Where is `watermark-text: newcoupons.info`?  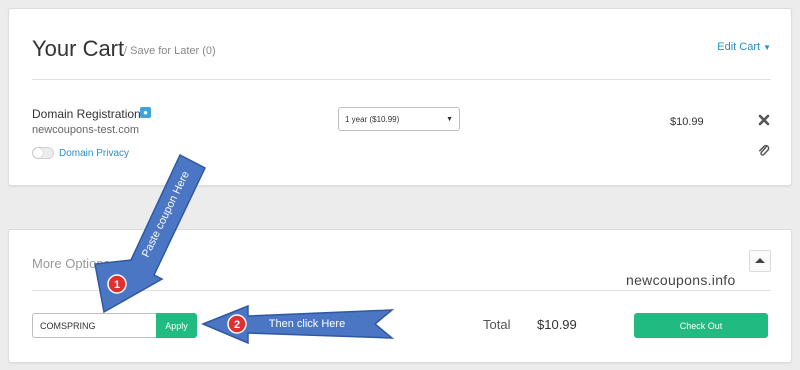
watermark-text: newcoupons.info is located at coordinates (681, 280).